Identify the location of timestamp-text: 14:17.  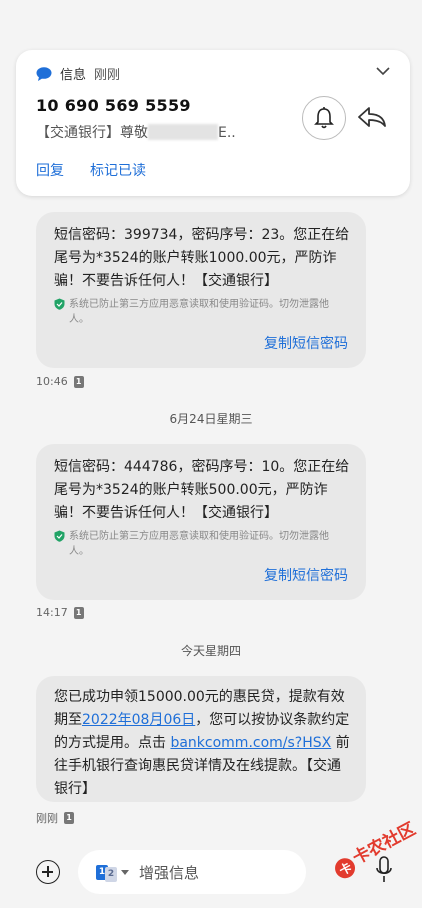
(52, 612).